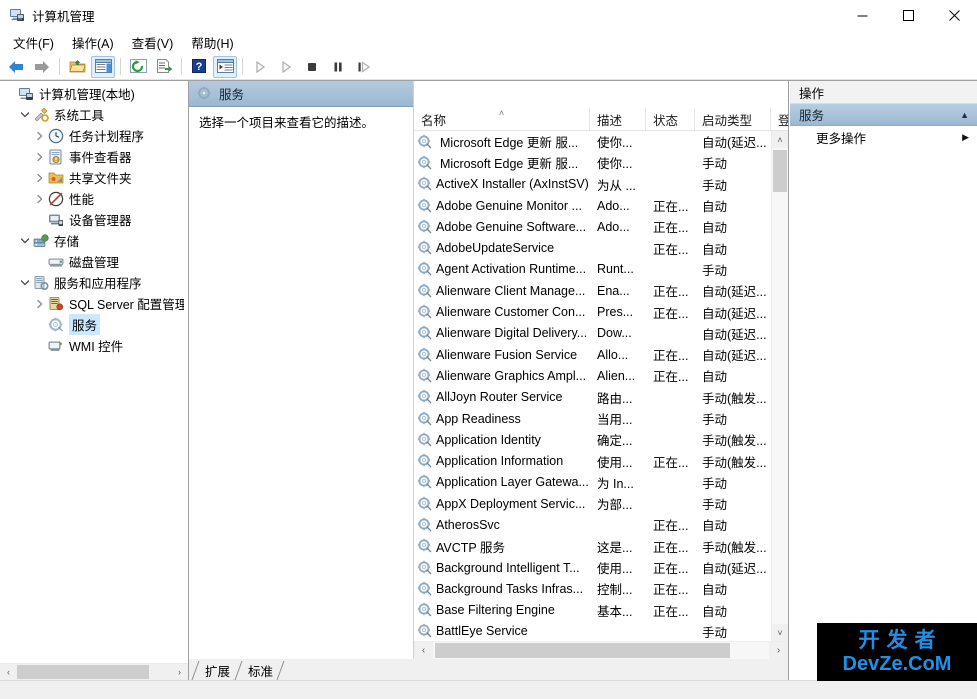 This screenshot has height=699, width=977. I want to click on menu-help: 帮助(H), so click(212, 43).